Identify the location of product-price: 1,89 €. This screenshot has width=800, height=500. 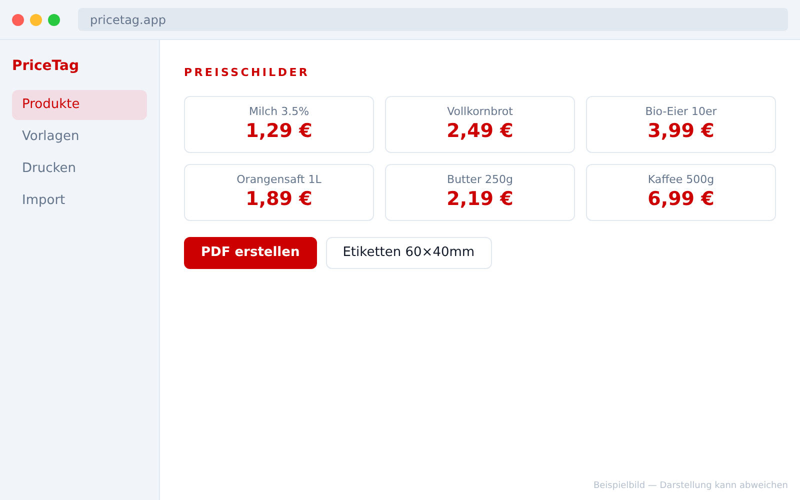
(279, 199).